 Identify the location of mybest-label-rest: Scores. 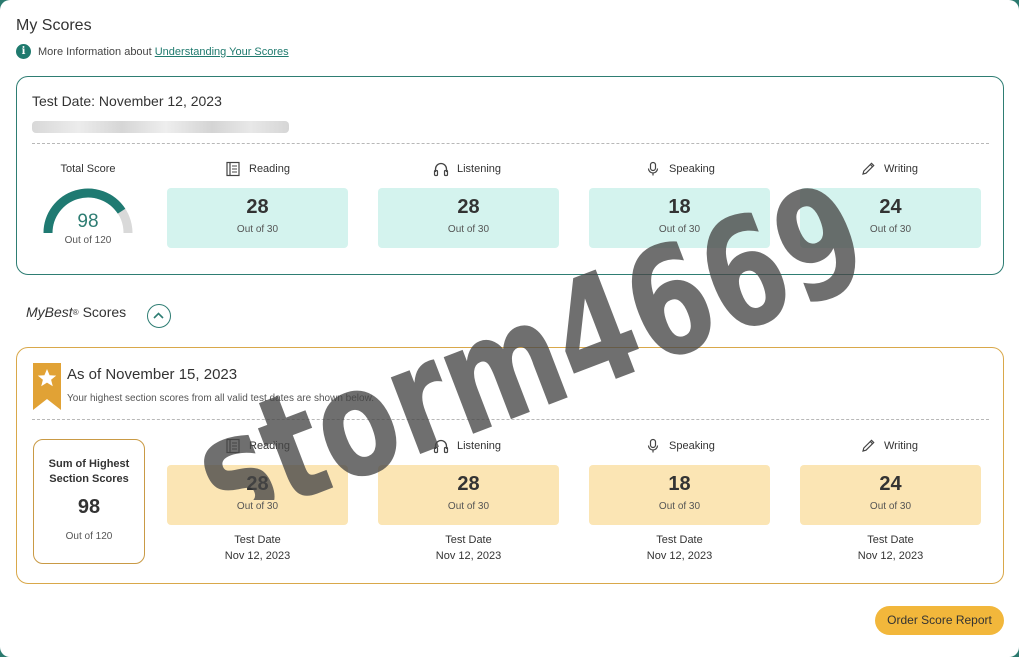
(104, 312).